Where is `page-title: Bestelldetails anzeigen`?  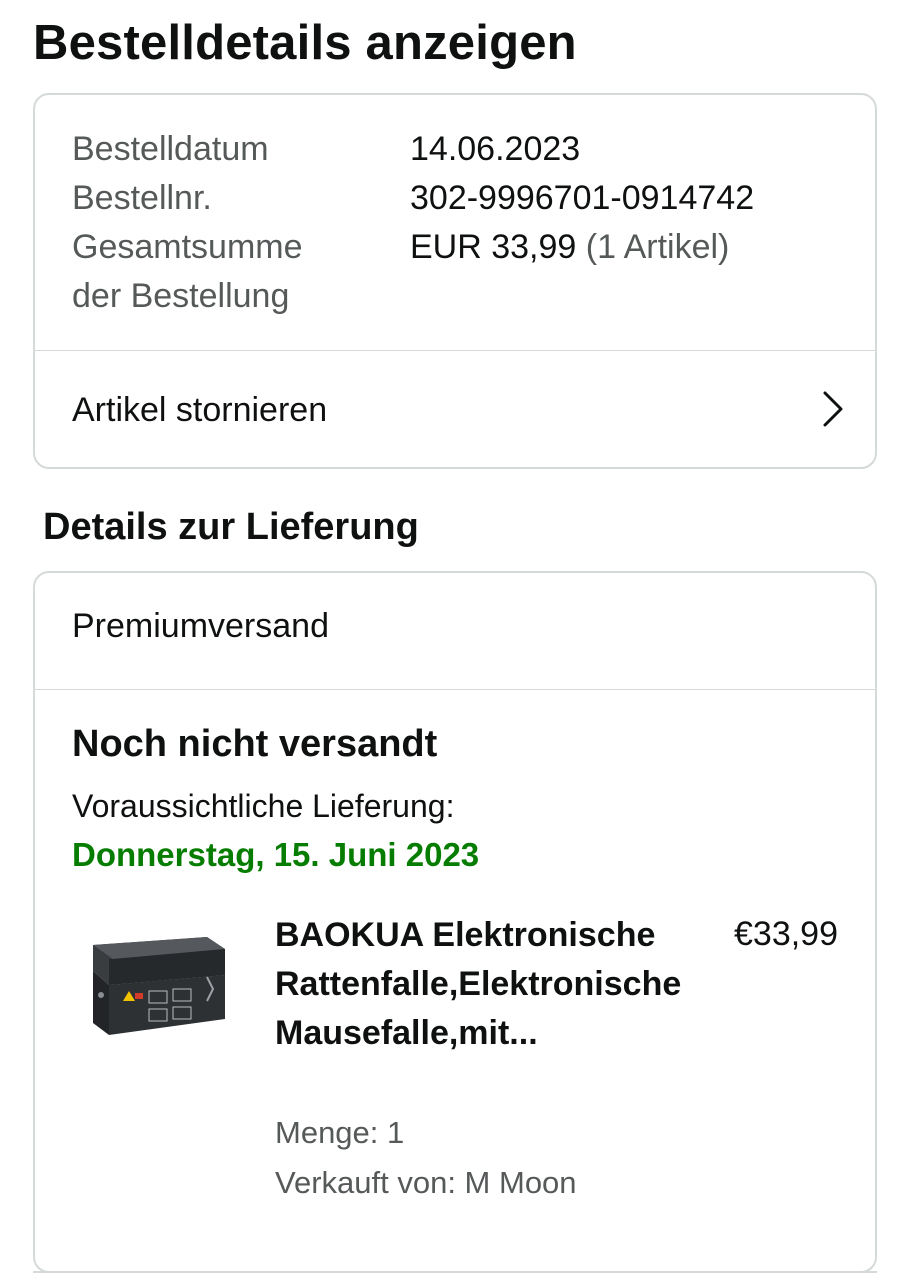
page-title: Bestelldetails anzeigen is located at coordinates (305, 43).